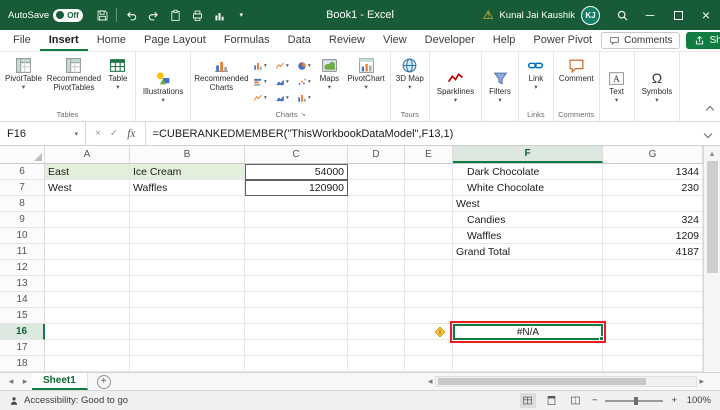  Describe the element at coordinates (187, 316) in the screenshot. I see `cell-B15` at that location.